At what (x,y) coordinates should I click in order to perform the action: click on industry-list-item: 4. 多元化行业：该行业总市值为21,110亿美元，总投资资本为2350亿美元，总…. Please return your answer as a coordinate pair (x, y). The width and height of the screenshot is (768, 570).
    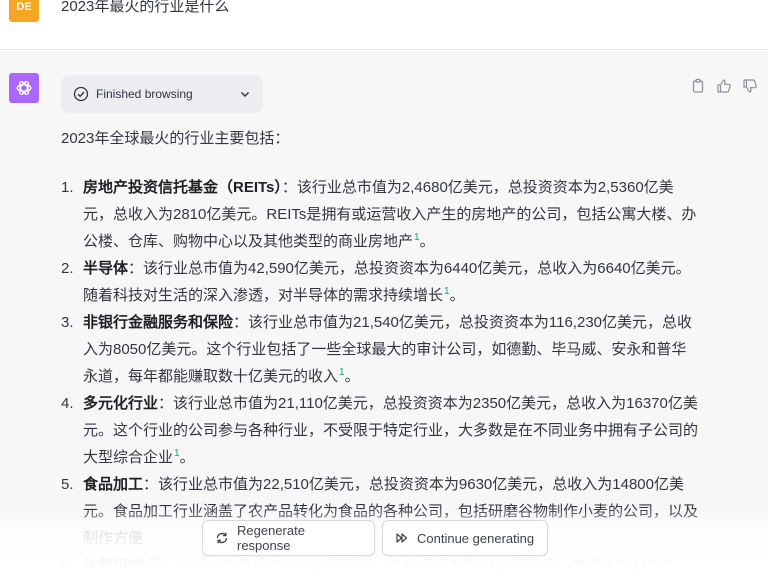
    Looking at the image, I should click on (381, 430).